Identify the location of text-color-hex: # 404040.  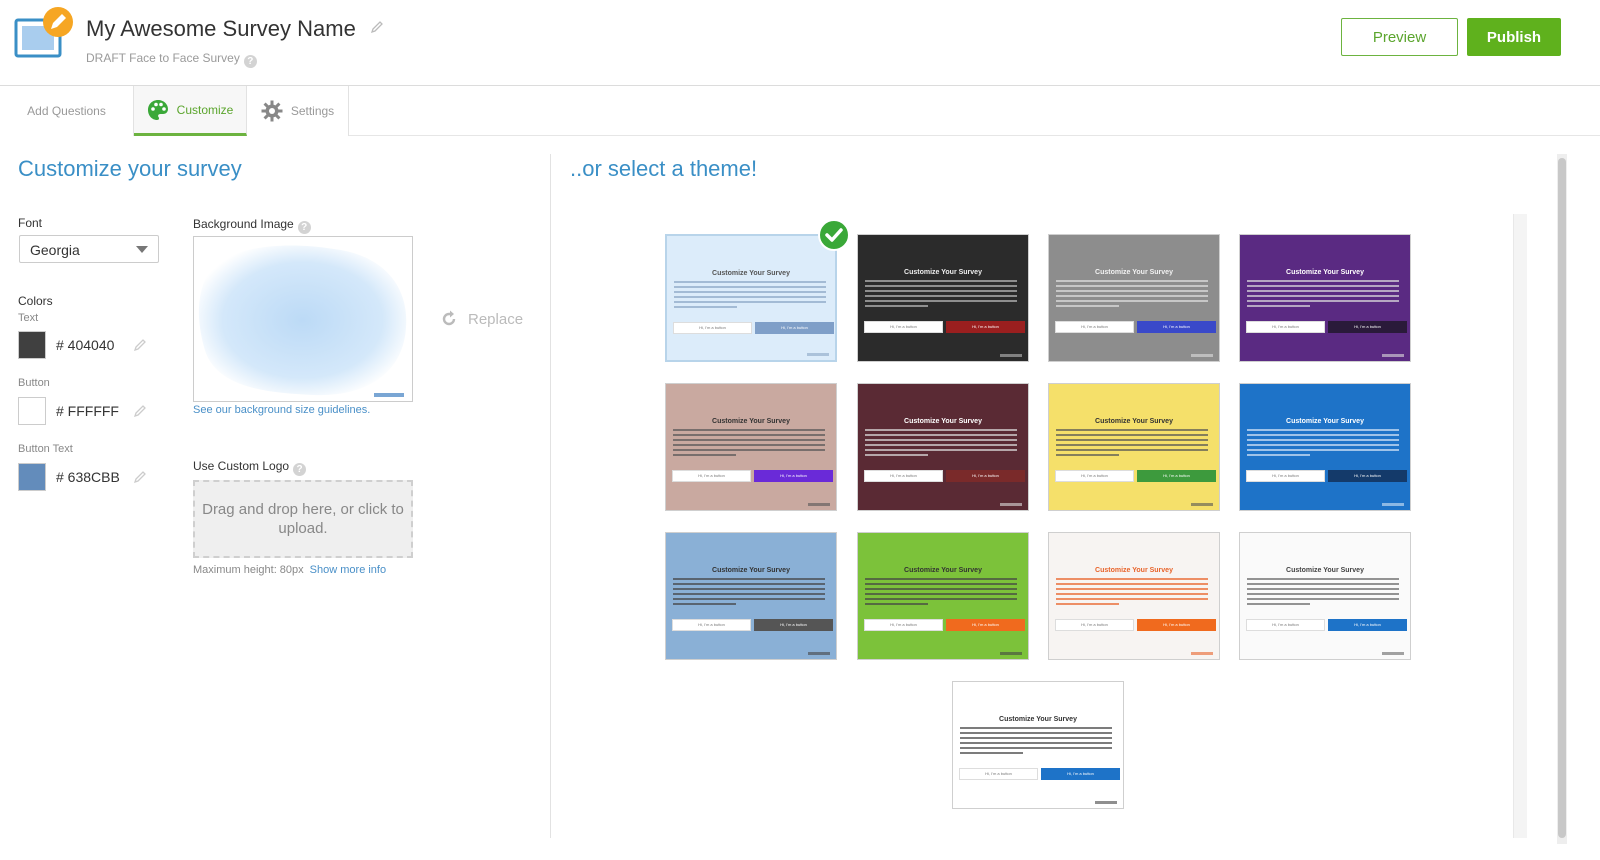
(85, 345).